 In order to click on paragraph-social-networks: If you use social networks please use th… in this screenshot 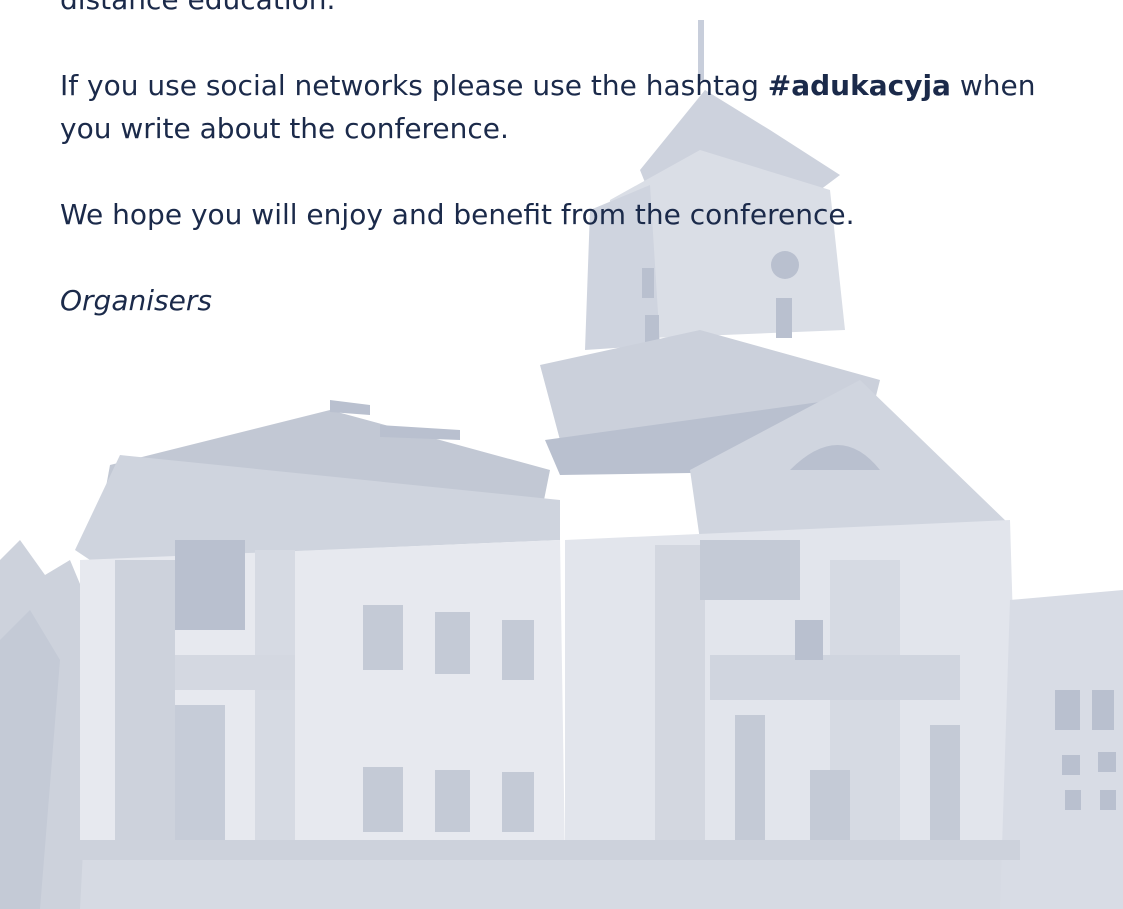, I will do `click(560, 107)`.